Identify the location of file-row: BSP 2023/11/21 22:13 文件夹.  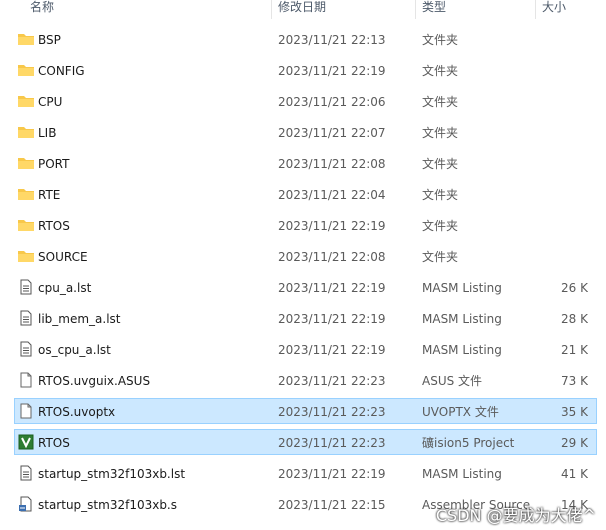
(303, 39).